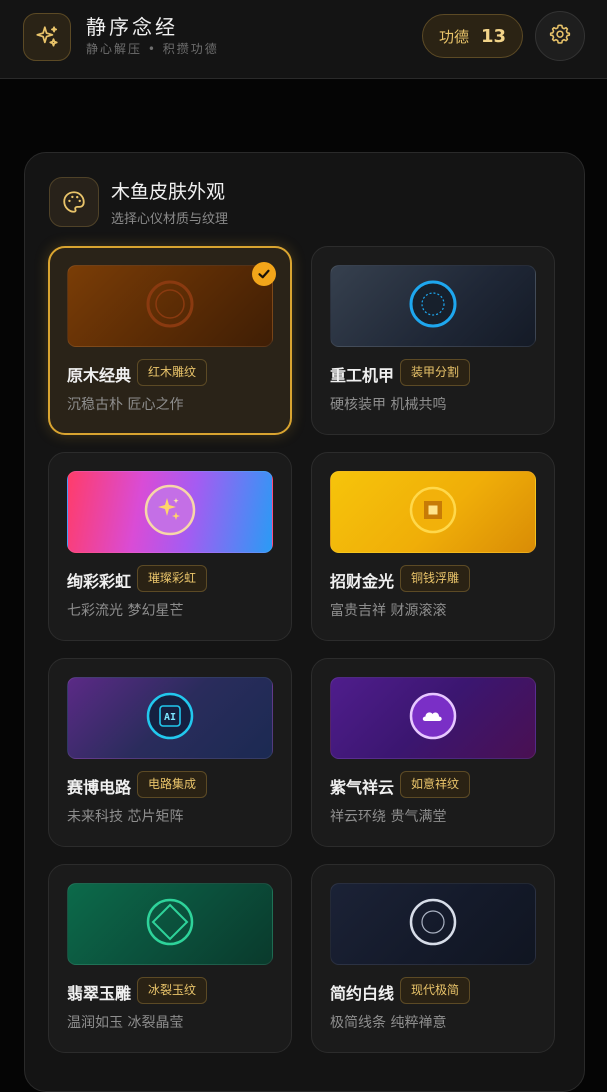 The image size is (607, 1092). I want to click on sparkle-icon, so click(170, 512).